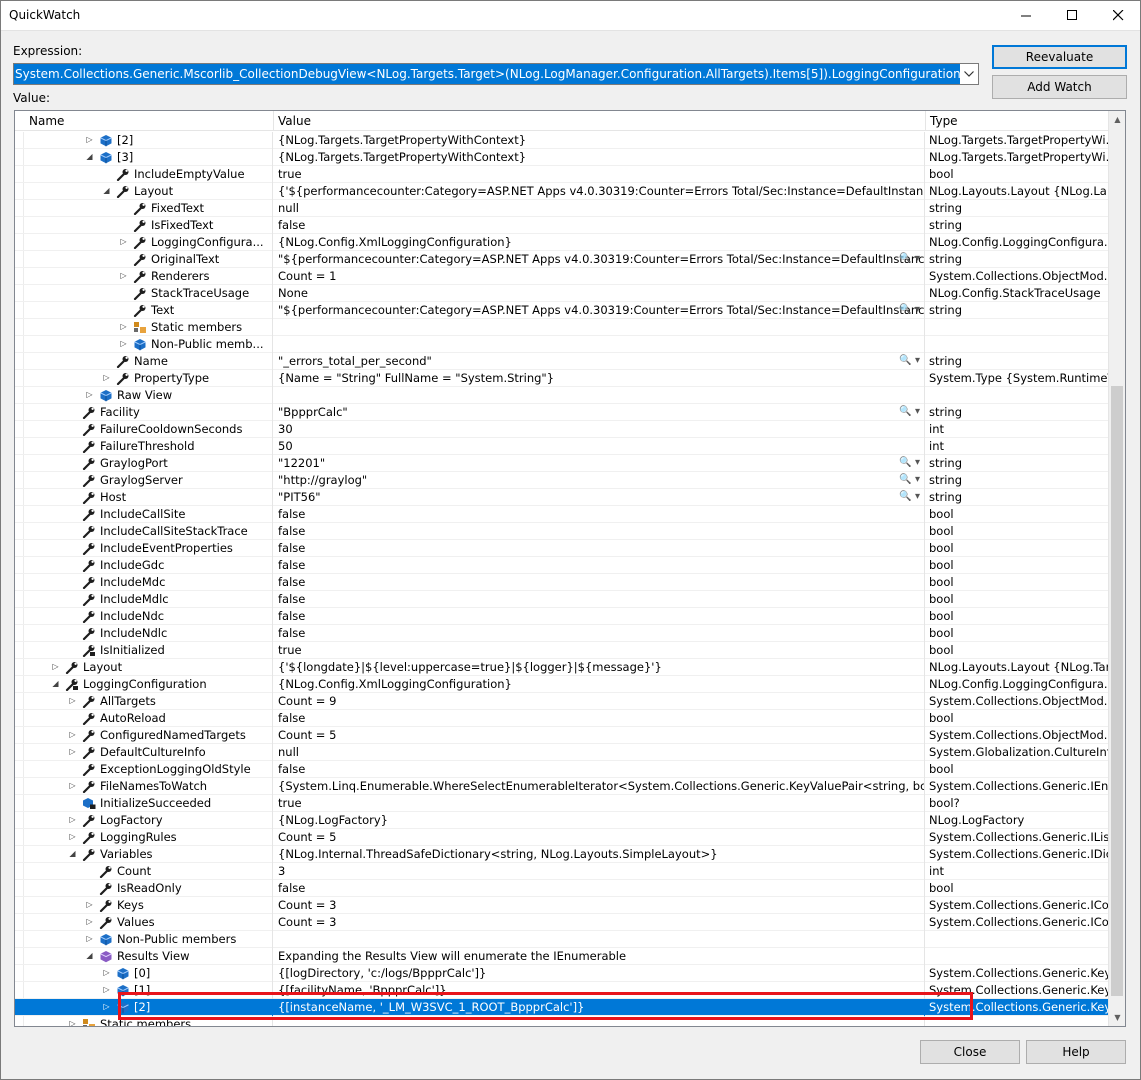  Describe the element at coordinates (561, 582) in the screenshot. I see `table-row: IncludeMdc false bool` at that location.